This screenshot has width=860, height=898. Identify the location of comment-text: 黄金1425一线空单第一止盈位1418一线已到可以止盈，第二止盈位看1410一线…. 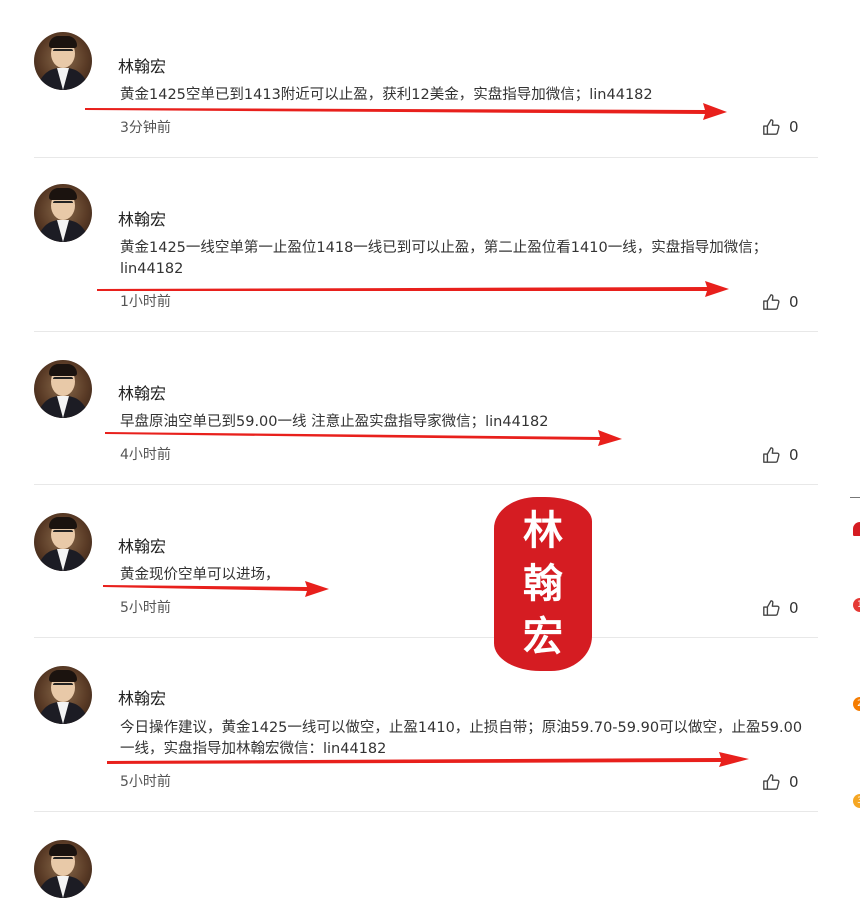
(444, 258).